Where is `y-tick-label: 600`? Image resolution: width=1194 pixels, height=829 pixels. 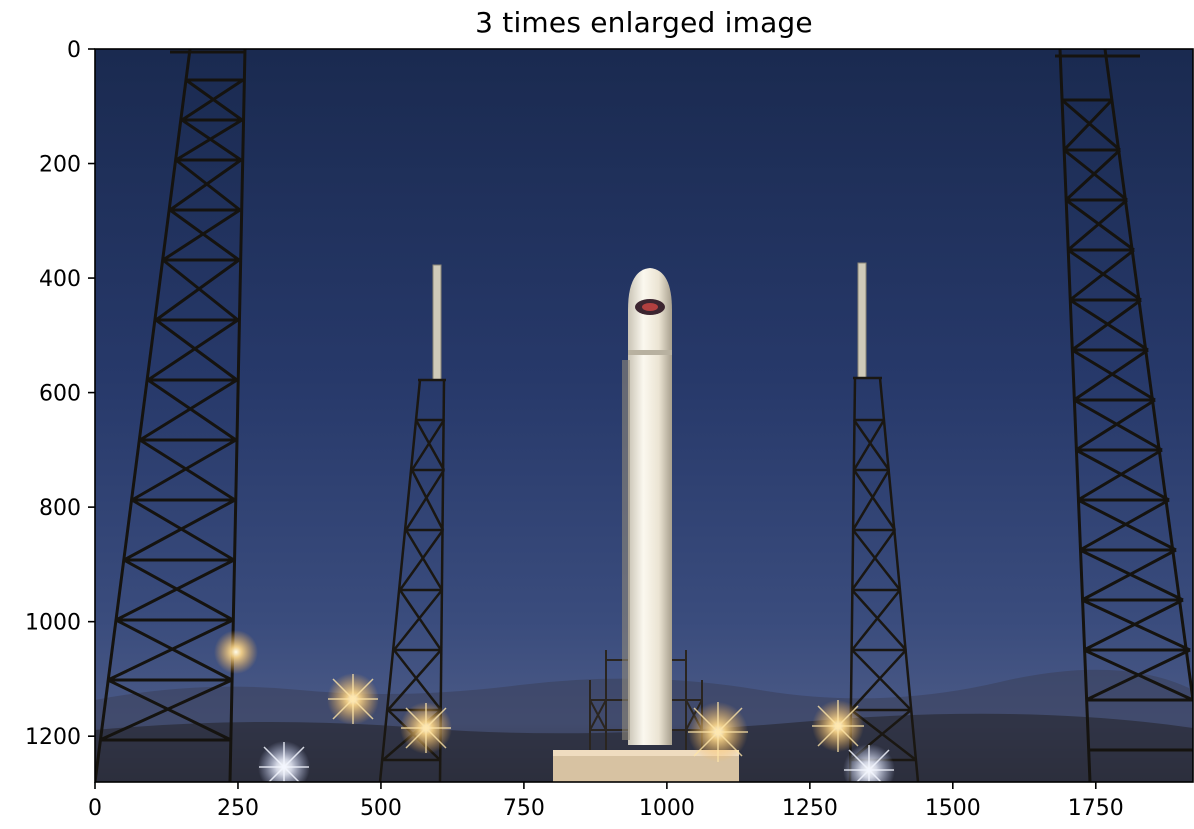
y-tick-label: 600 is located at coordinates (60, 394).